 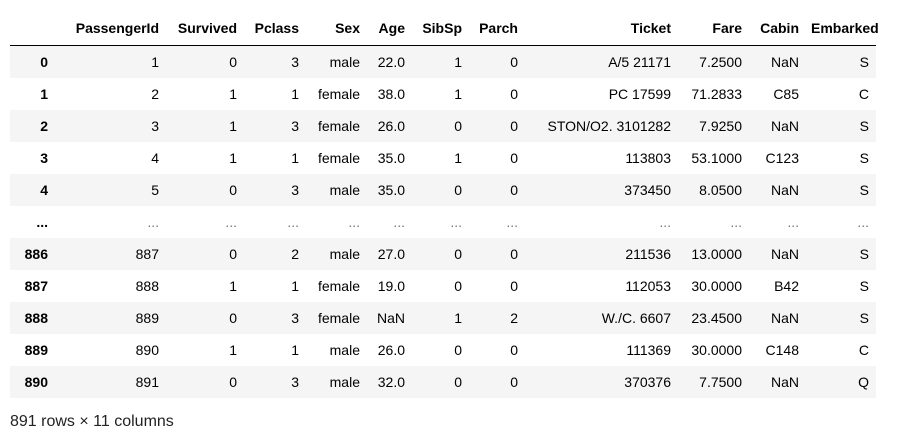 I want to click on column-header: Pclass, so click(x=275, y=28).